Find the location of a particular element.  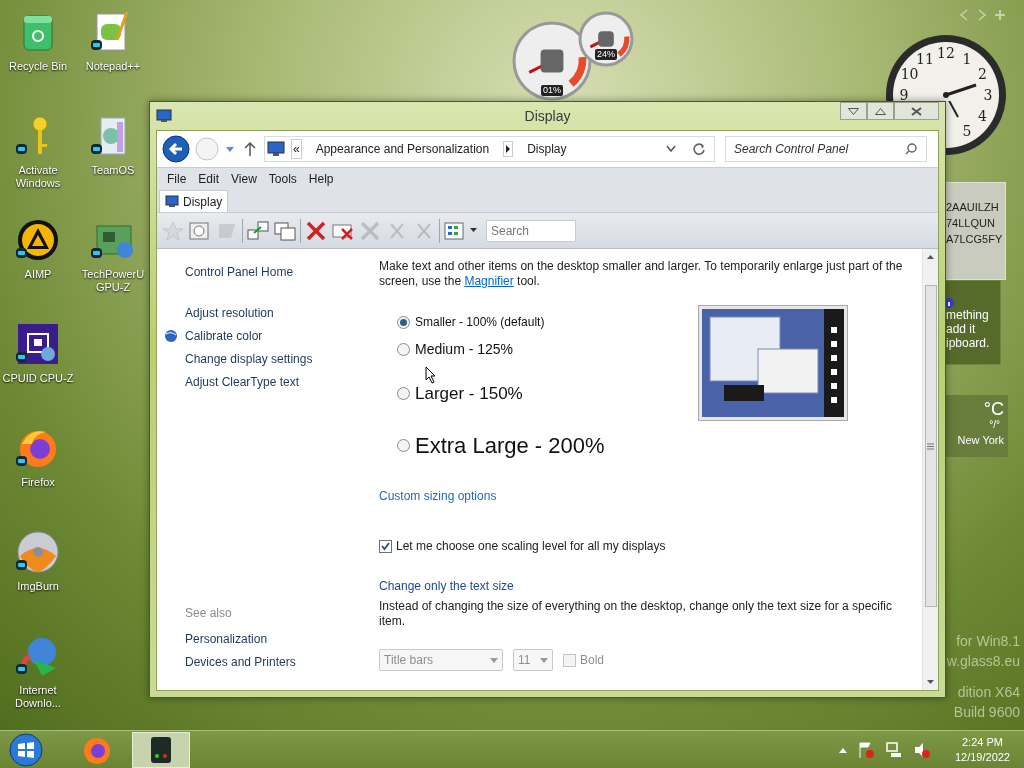

nav-link: Adjust ClearType text is located at coordinates (242, 381).